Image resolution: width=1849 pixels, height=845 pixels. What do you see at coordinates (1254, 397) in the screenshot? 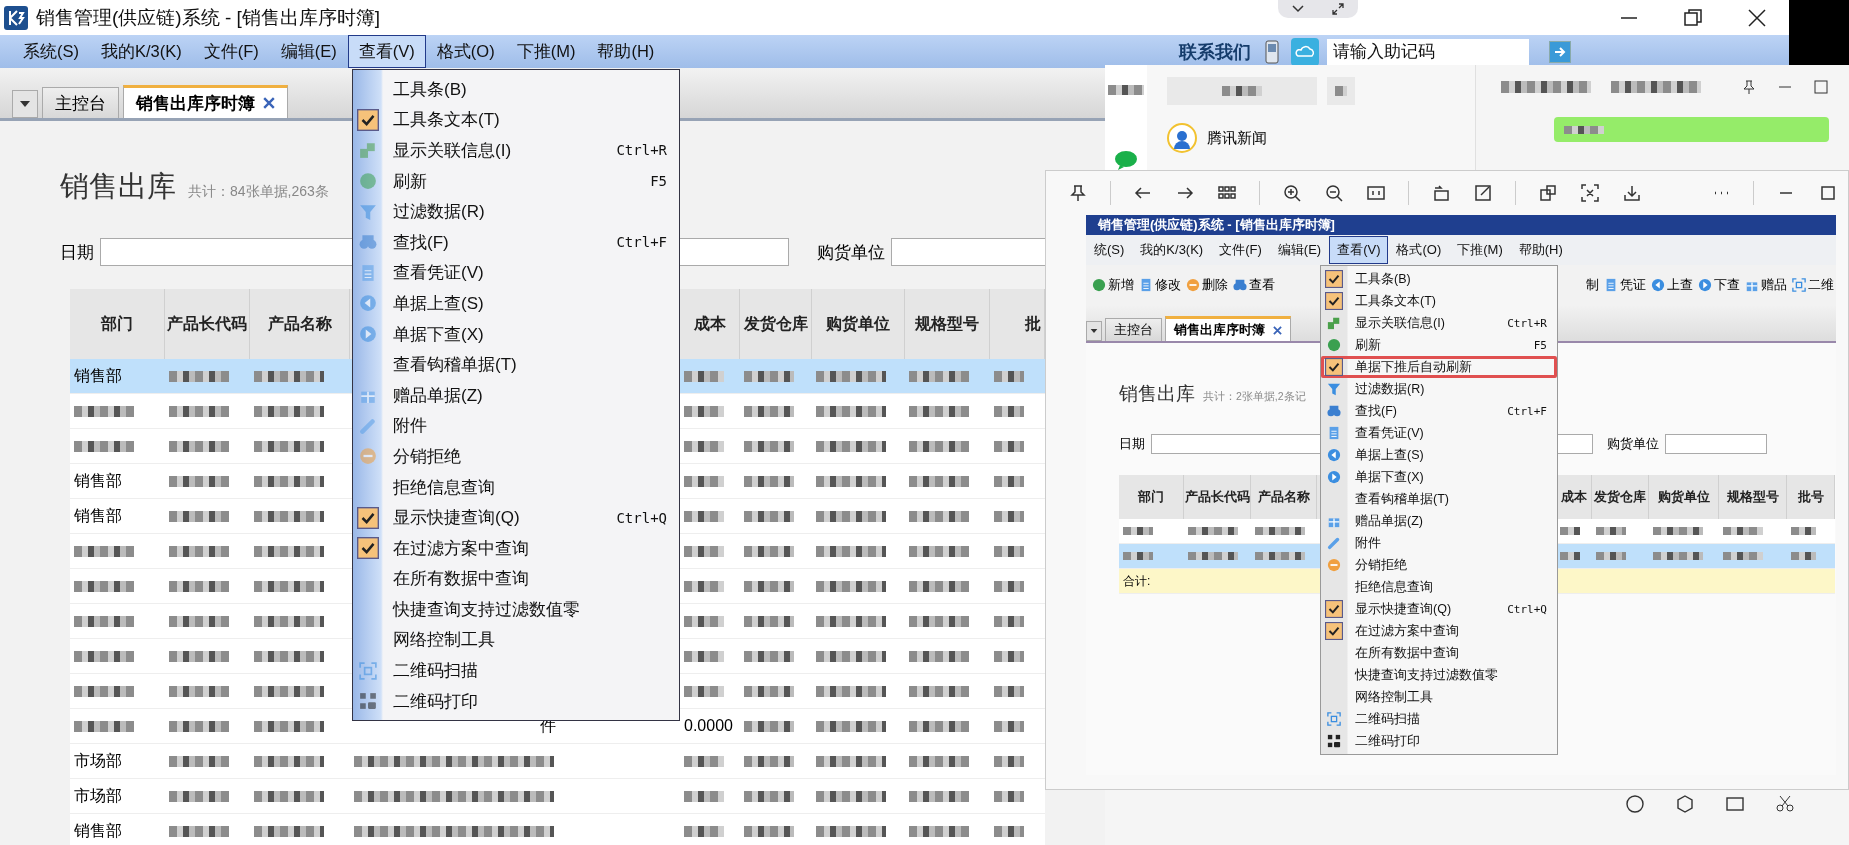
I see `summary-text: 共计：2张单据,2条记` at bounding box center [1254, 397].